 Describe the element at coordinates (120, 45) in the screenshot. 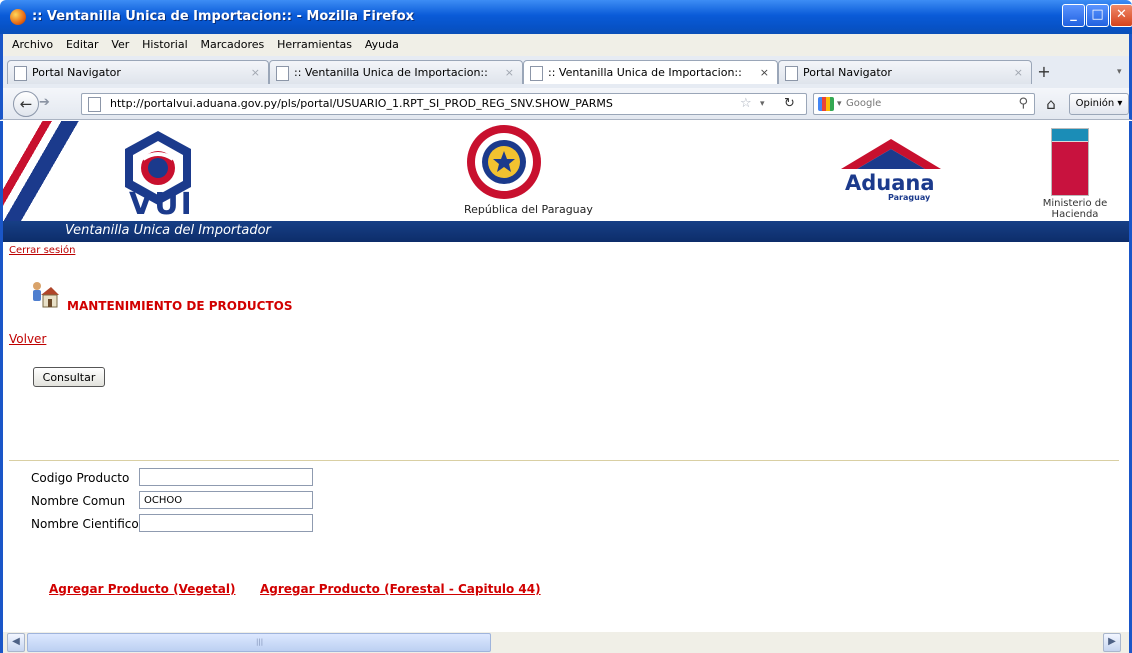

I see `menu-ver: Ver` at that location.